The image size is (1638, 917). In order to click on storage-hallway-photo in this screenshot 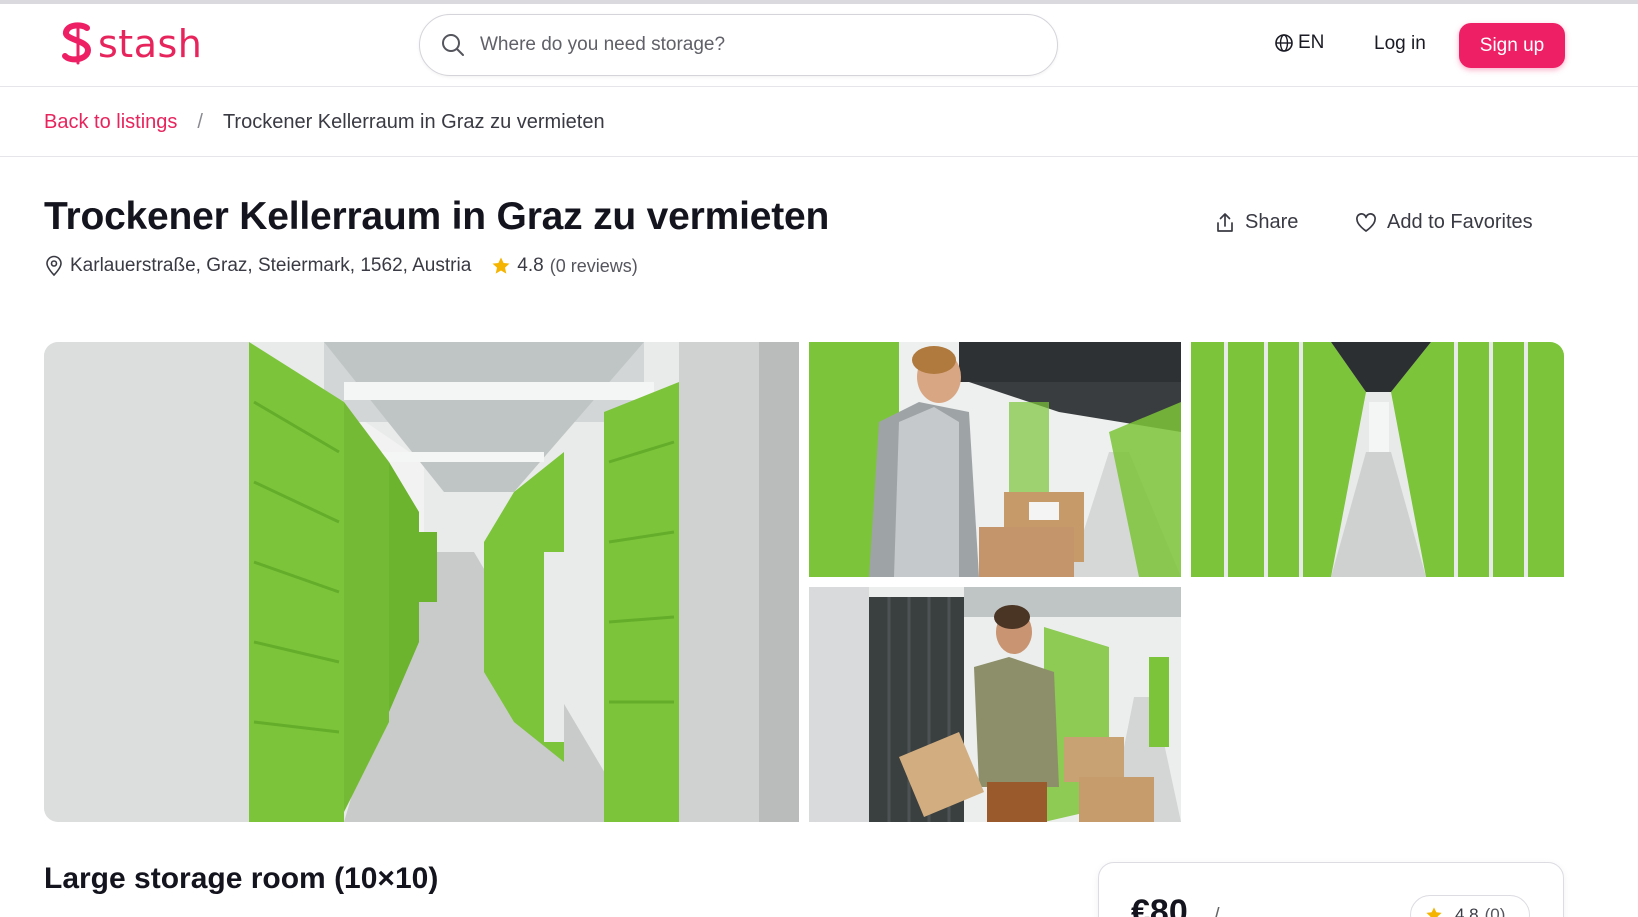, I will do `click(1377, 459)`.